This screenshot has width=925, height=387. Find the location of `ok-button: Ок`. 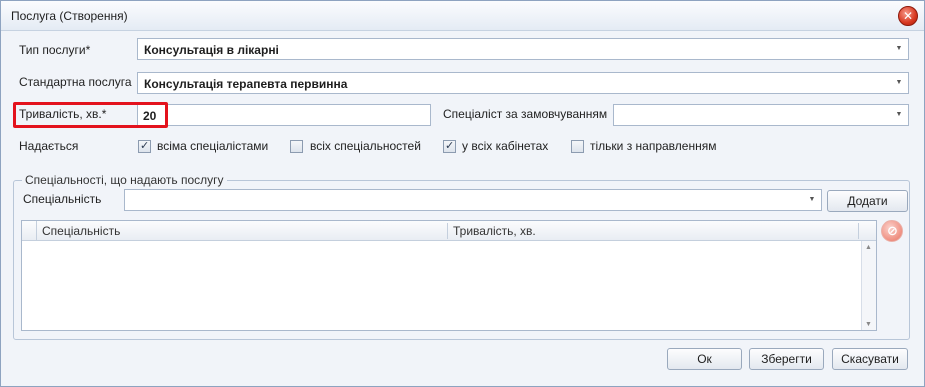

ok-button: Ок is located at coordinates (704, 359).